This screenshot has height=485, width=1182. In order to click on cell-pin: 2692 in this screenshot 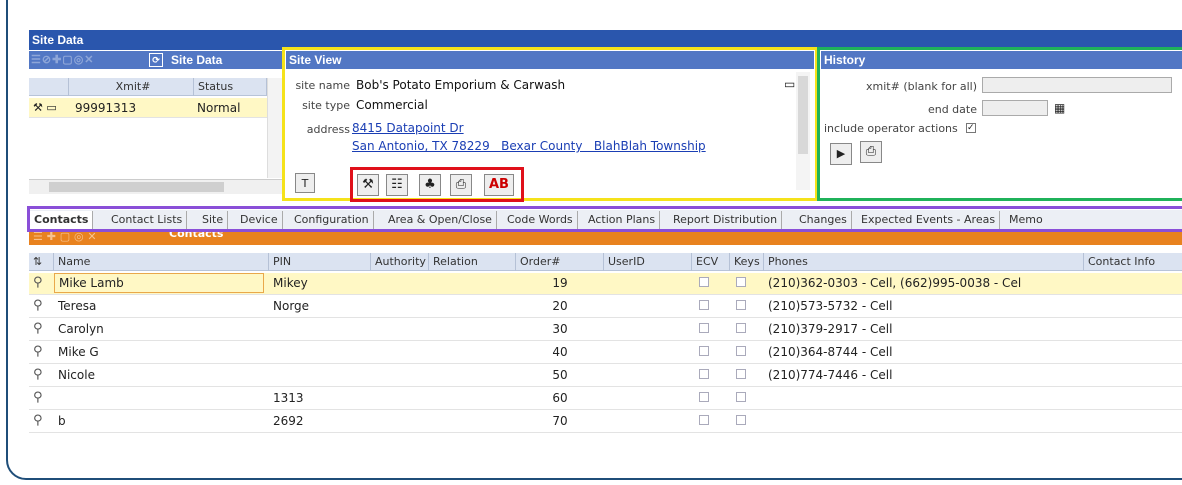, I will do `click(288, 421)`.